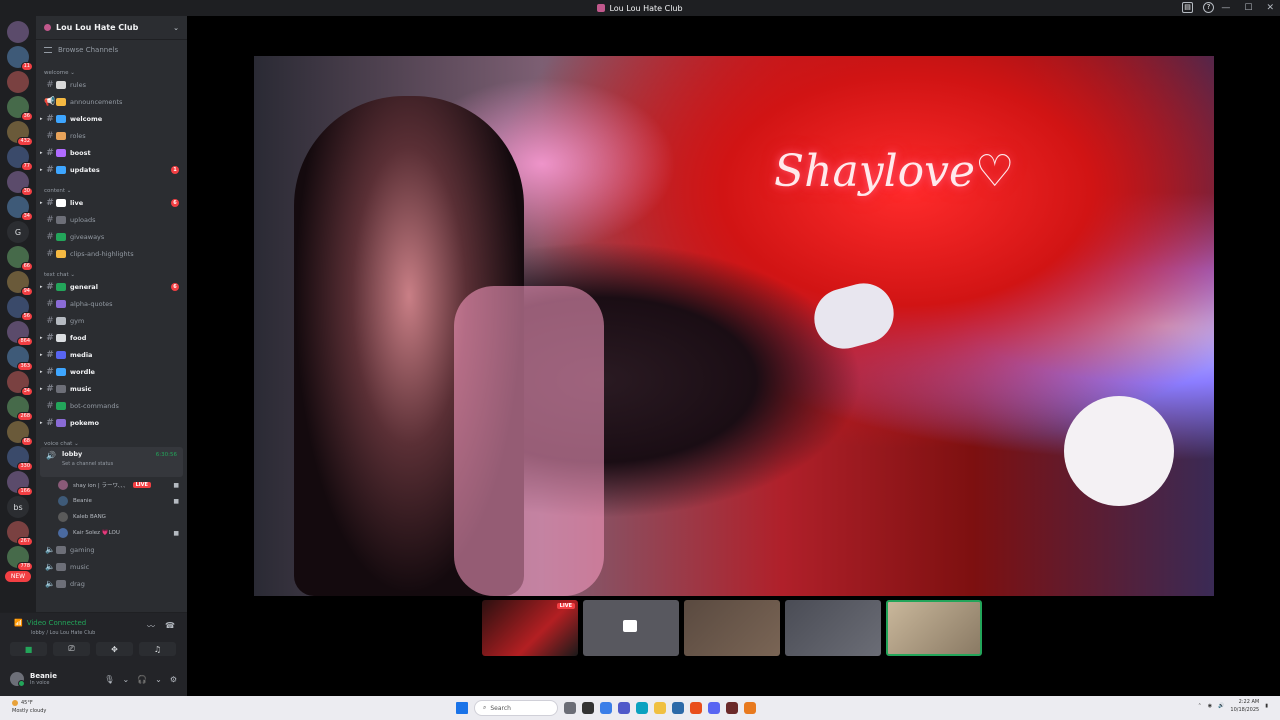 This screenshot has width=1280, height=720. What do you see at coordinates (142, 679) in the screenshot?
I see `headphones-icon: 🎧` at bounding box center [142, 679].